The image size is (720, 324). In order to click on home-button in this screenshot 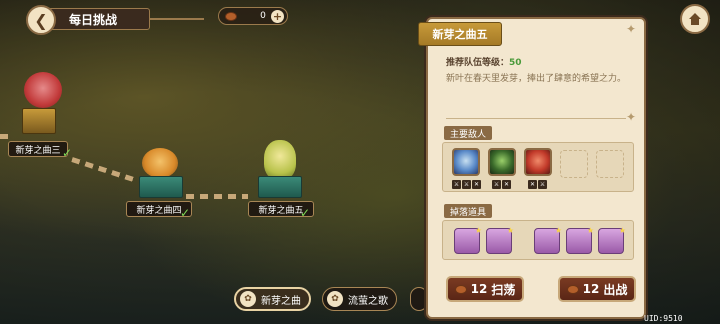, I will do `click(695, 19)`.